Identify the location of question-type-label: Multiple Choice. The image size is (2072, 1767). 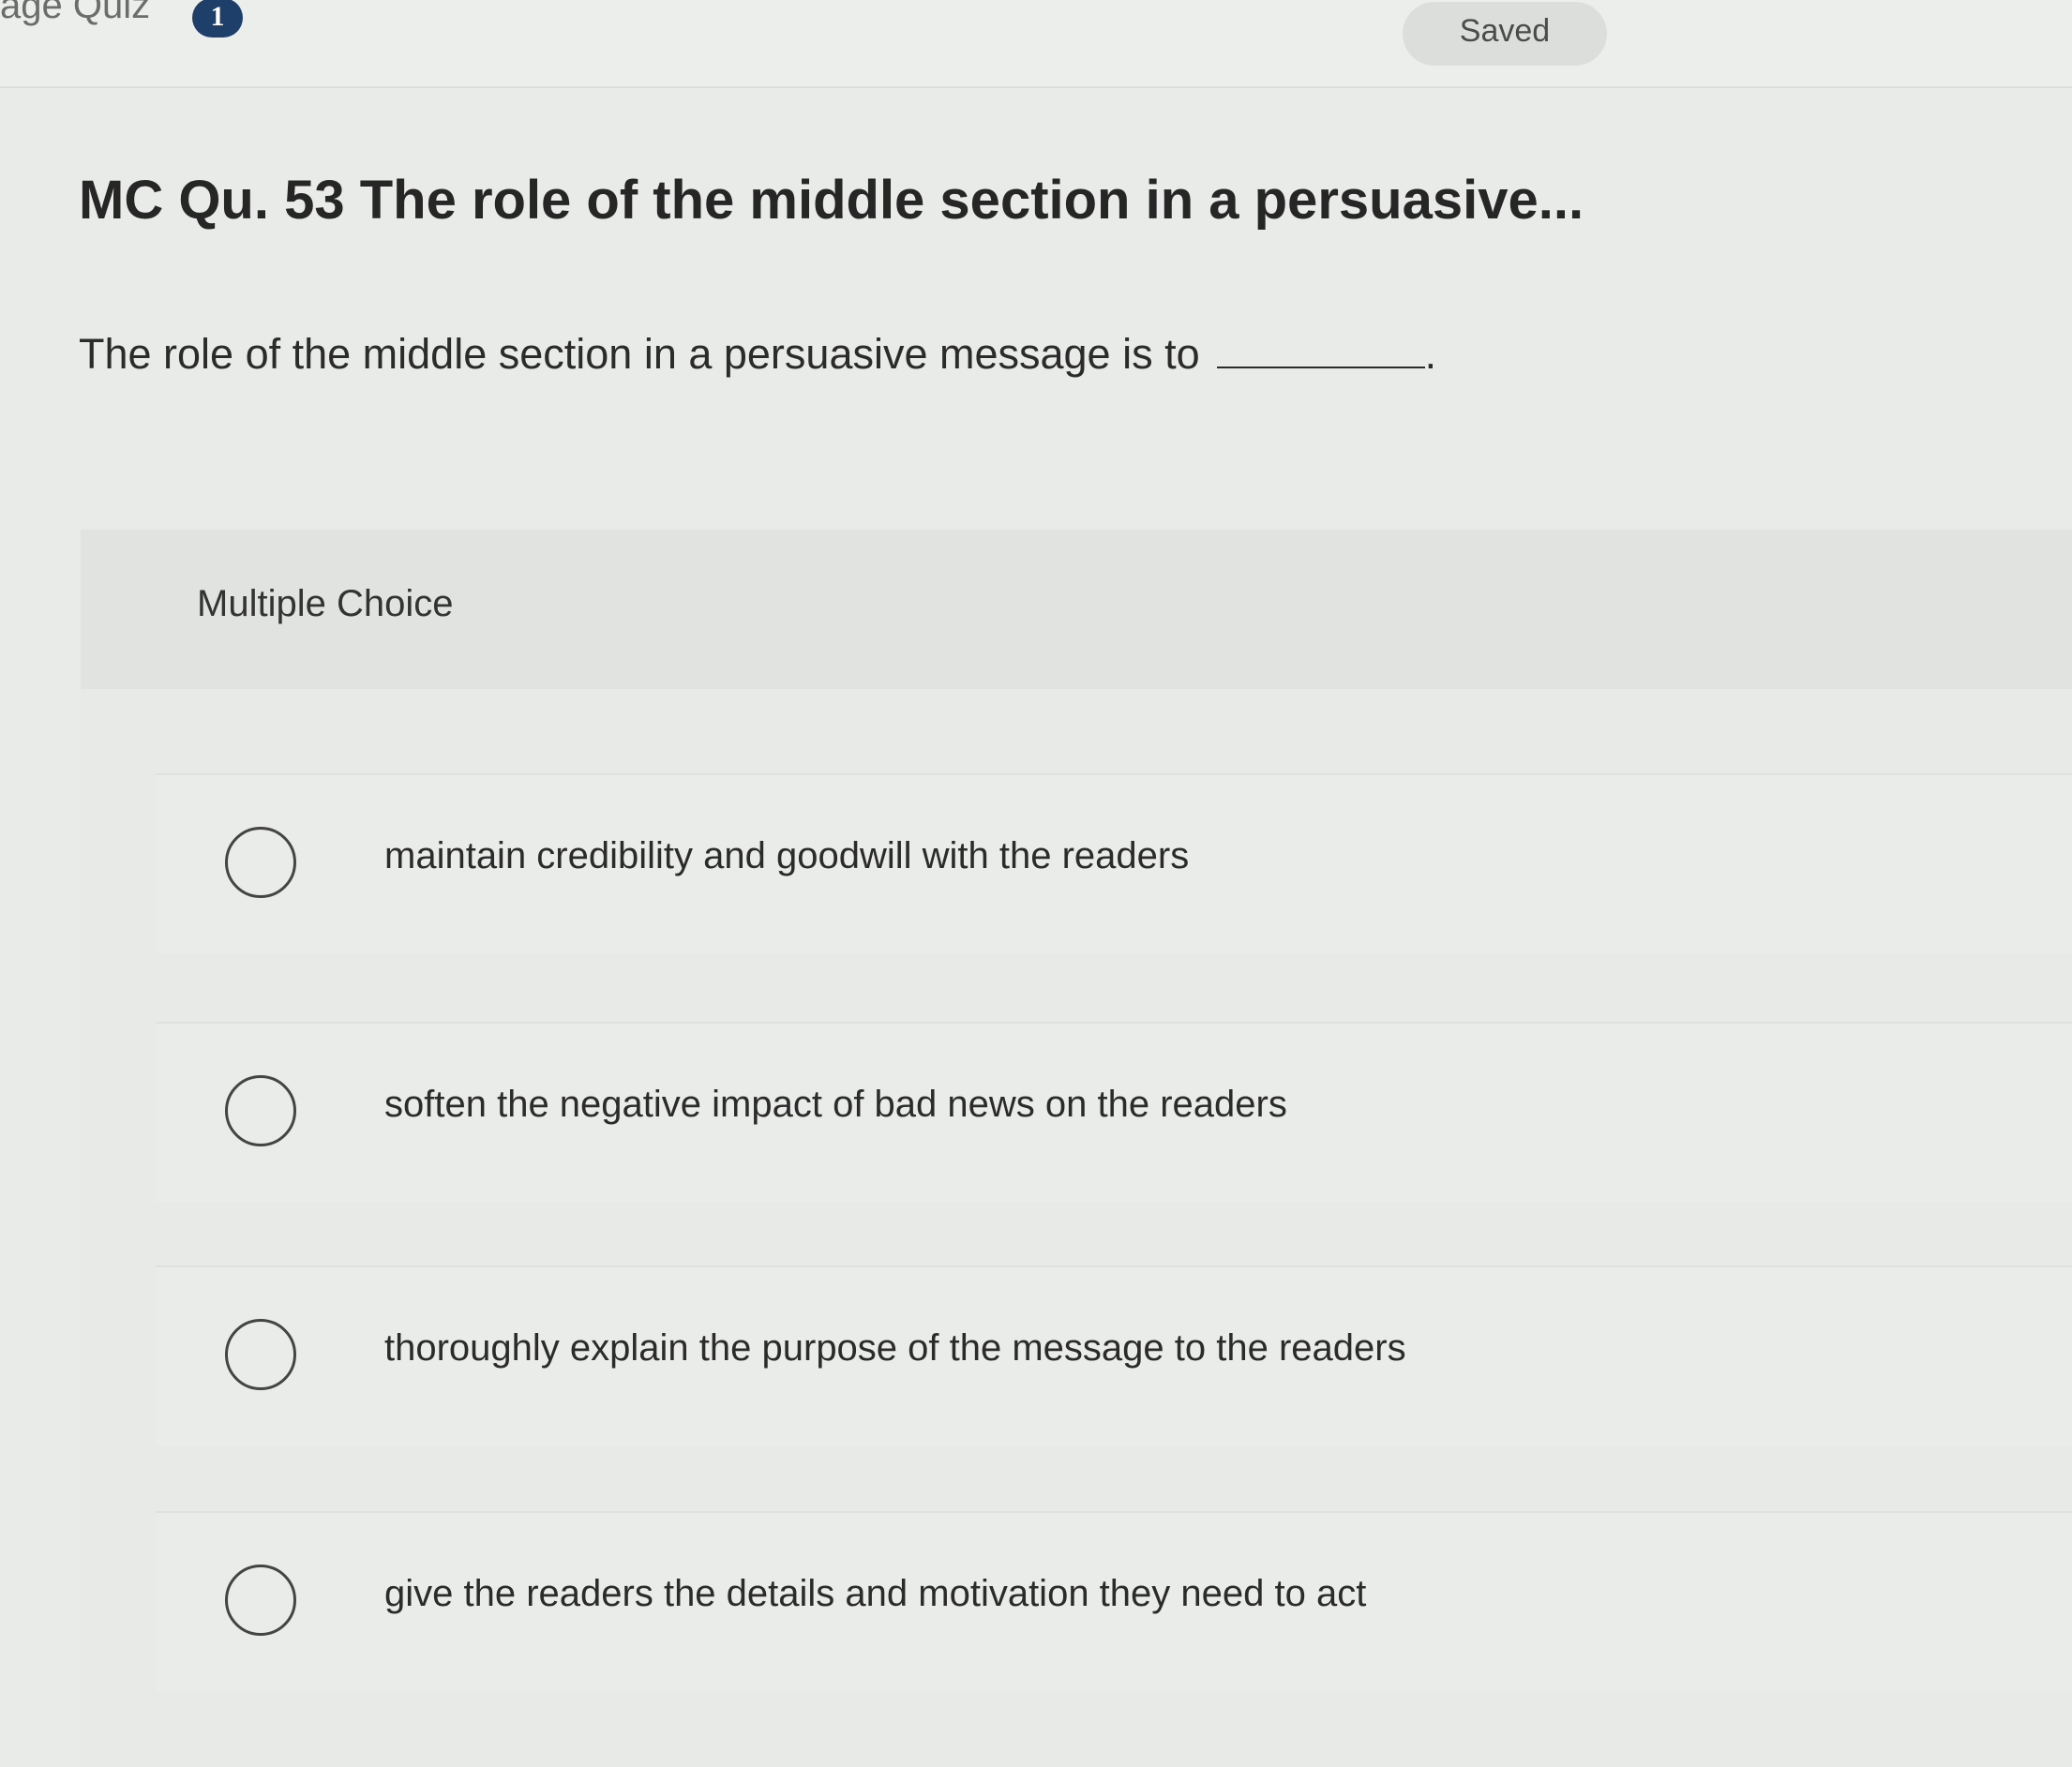
(325, 603).